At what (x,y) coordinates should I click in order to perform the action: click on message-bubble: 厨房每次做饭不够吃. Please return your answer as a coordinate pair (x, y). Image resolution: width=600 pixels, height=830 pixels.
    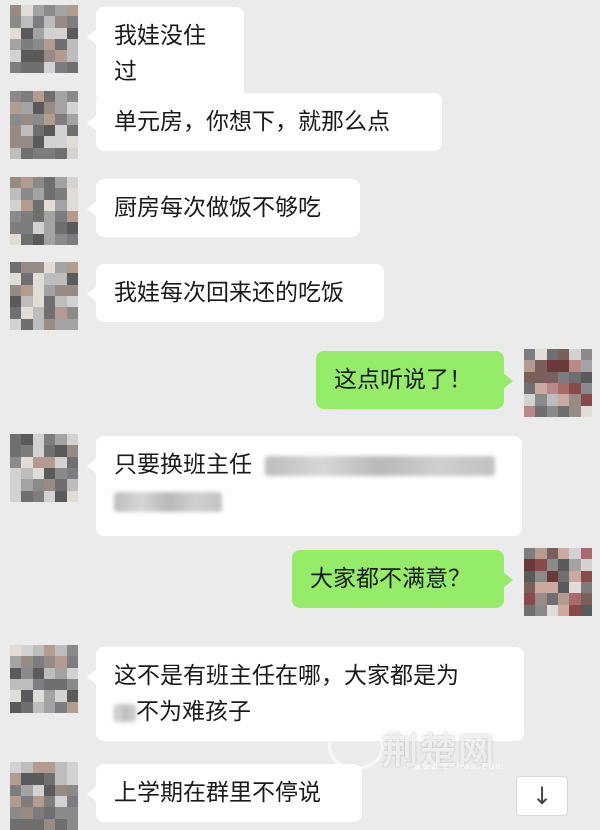
    Looking at the image, I should click on (223, 208).